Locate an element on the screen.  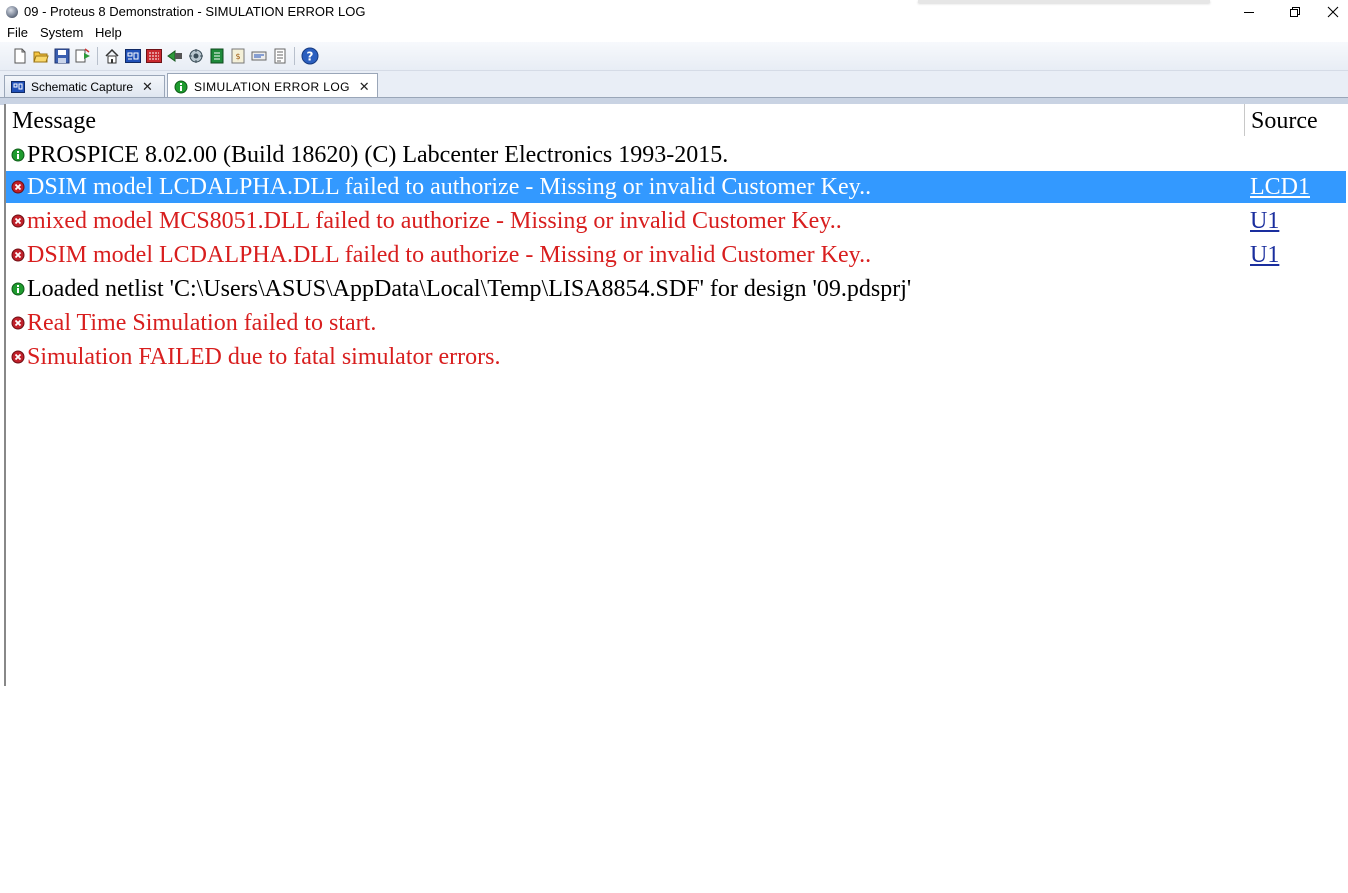
open-folder-icon is located at coordinates (41, 56).